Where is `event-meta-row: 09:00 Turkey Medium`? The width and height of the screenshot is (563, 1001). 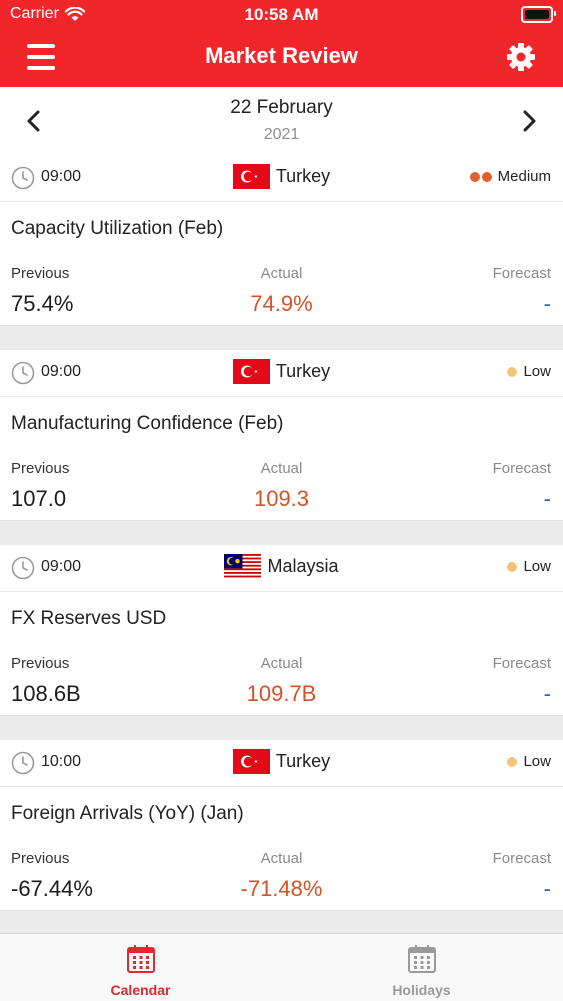
event-meta-row: 09:00 Turkey Medium is located at coordinates (281, 178).